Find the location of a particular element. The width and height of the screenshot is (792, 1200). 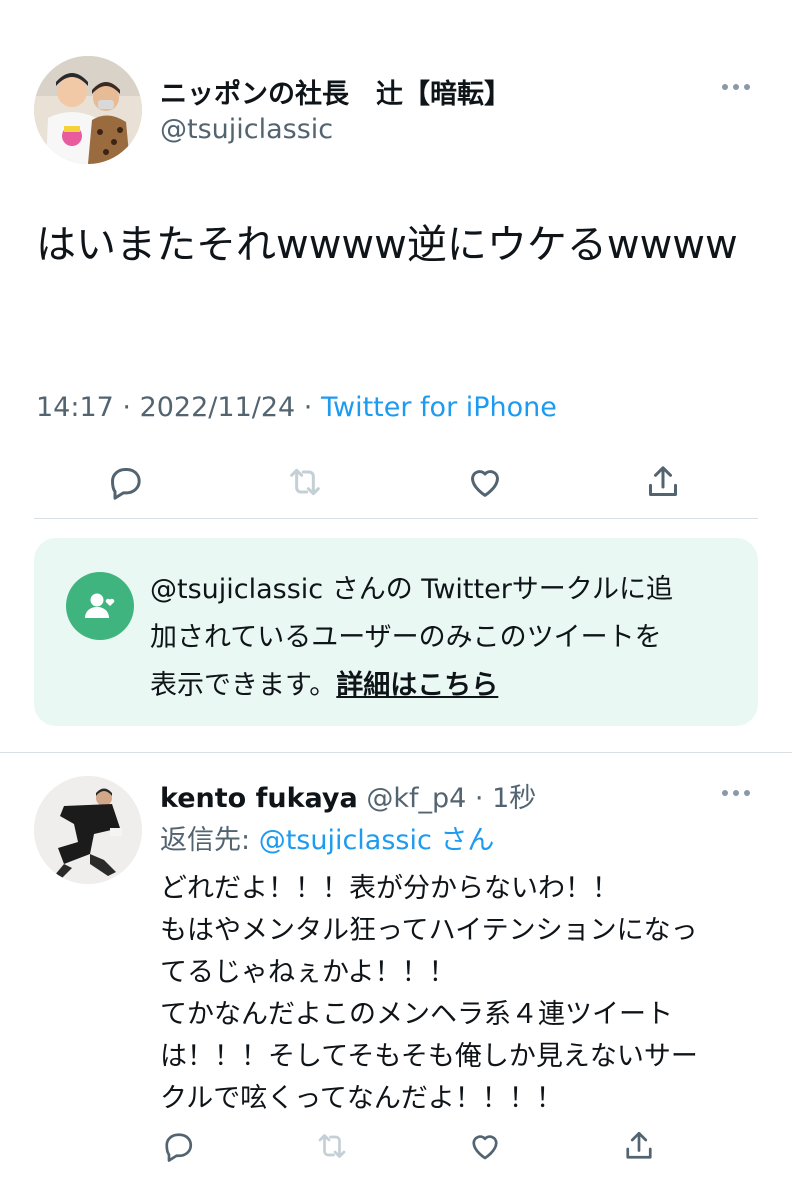

reply-more-options-icon is located at coordinates (736, 793).